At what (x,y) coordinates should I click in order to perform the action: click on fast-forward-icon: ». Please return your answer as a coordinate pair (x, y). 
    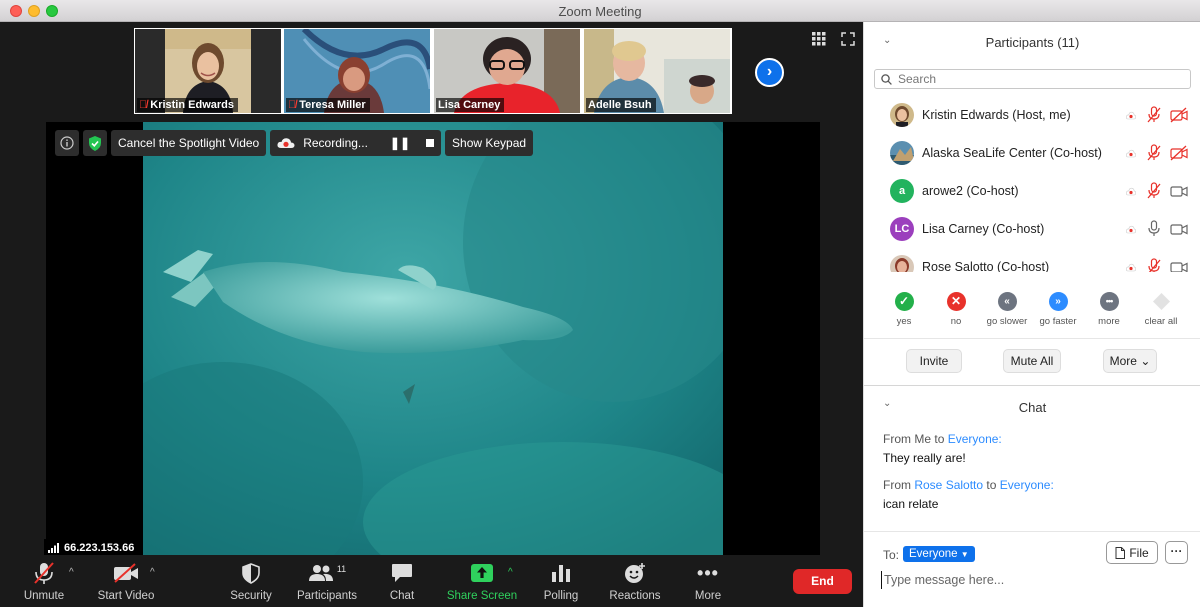
    Looking at the image, I should click on (1058, 301).